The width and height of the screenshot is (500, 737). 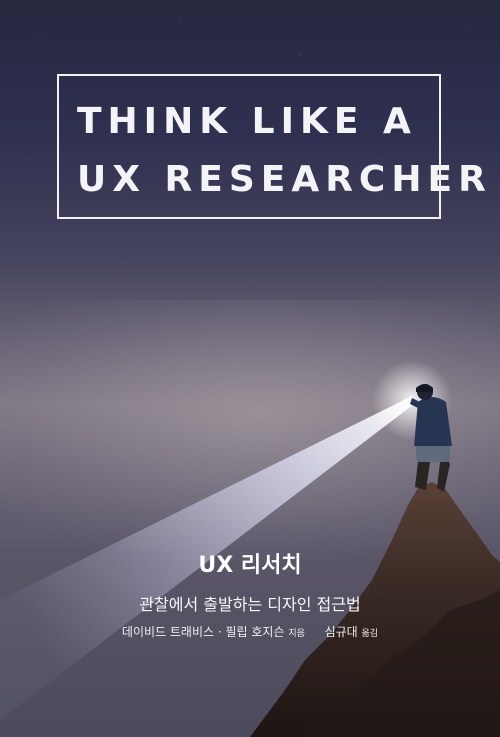 What do you see at coordinates (296, 634) in the screenshot?
I see `author-role: 지음` at bounding box center [296, 634].